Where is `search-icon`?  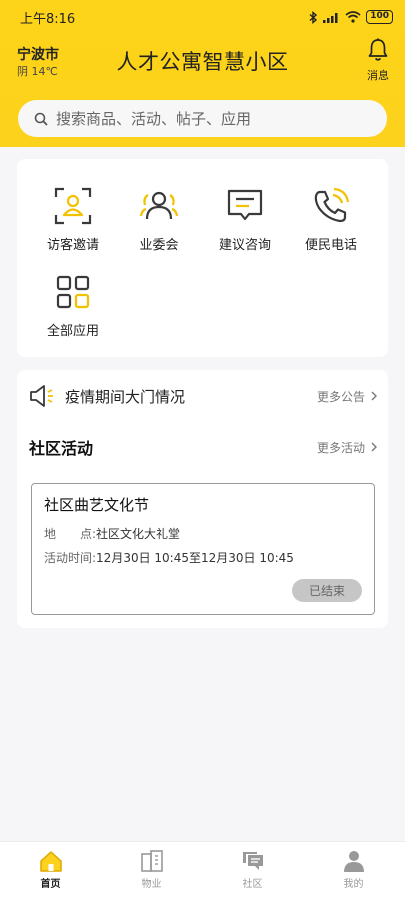 search-icon is located at coordinates (41, 119).